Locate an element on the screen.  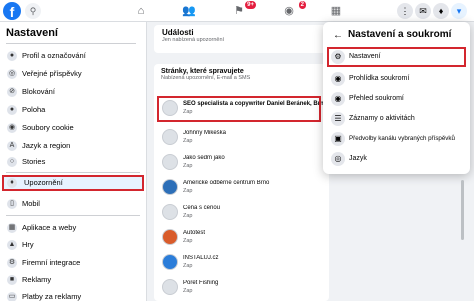
events-subtitle: Jen nabízená upozornění is located at coordinates (193, 40).